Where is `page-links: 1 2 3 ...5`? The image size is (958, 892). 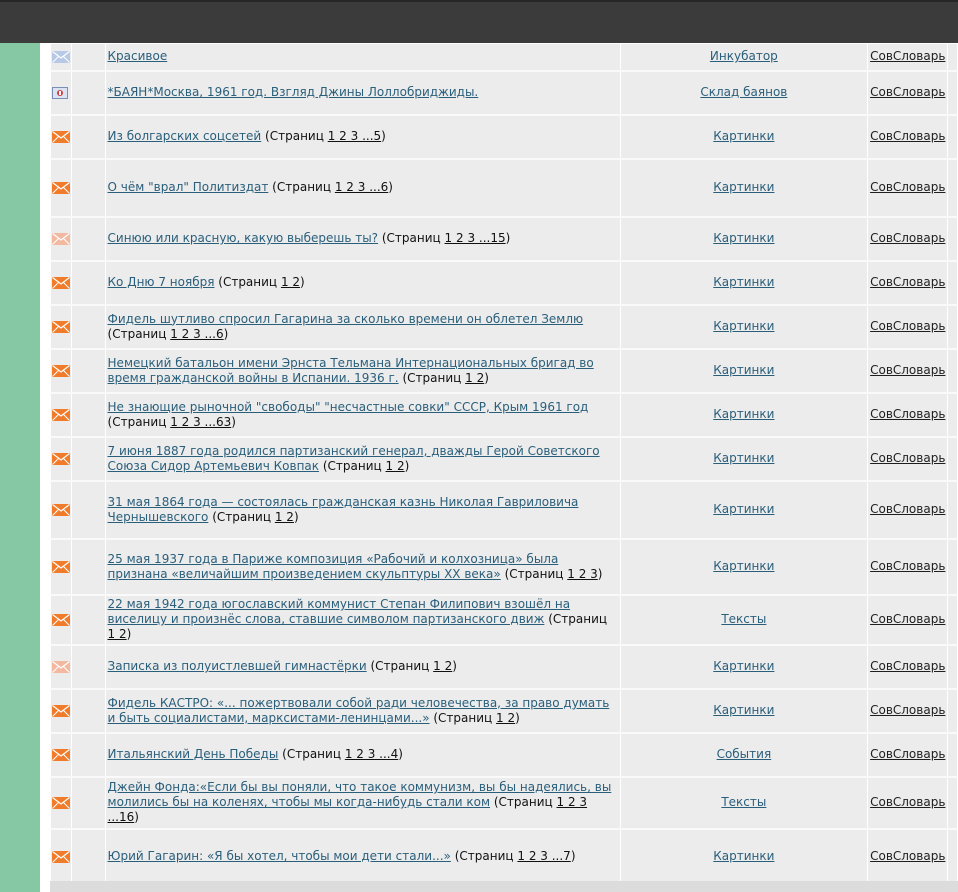
page-links: 1 2 3 ...5 is located at coordinates (354, 136).